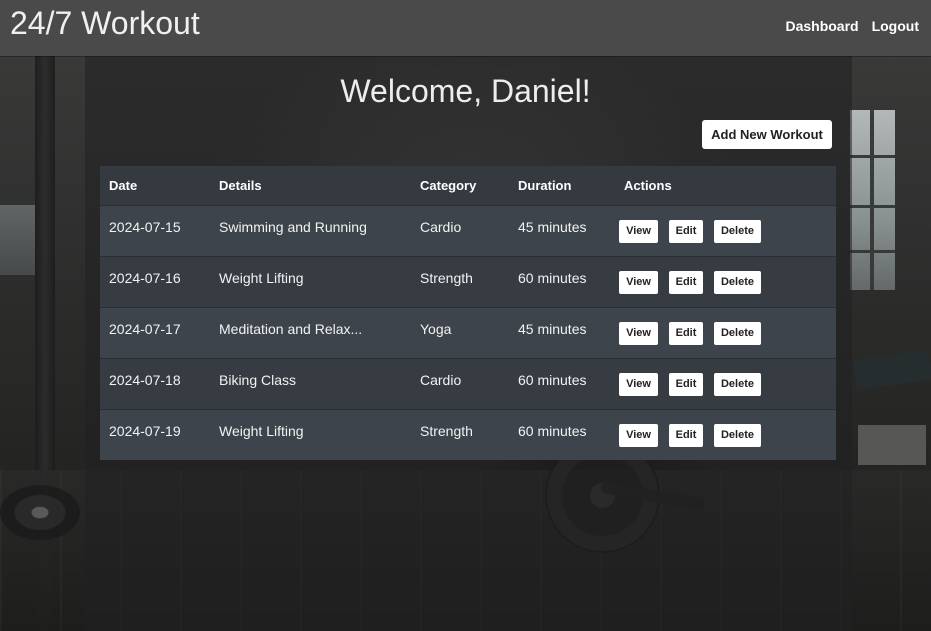 This screenshot has height=631, width=931. Describe the element at coordinates (240, 185) in the screenshot. I see `column-header-details: Details` at that location.